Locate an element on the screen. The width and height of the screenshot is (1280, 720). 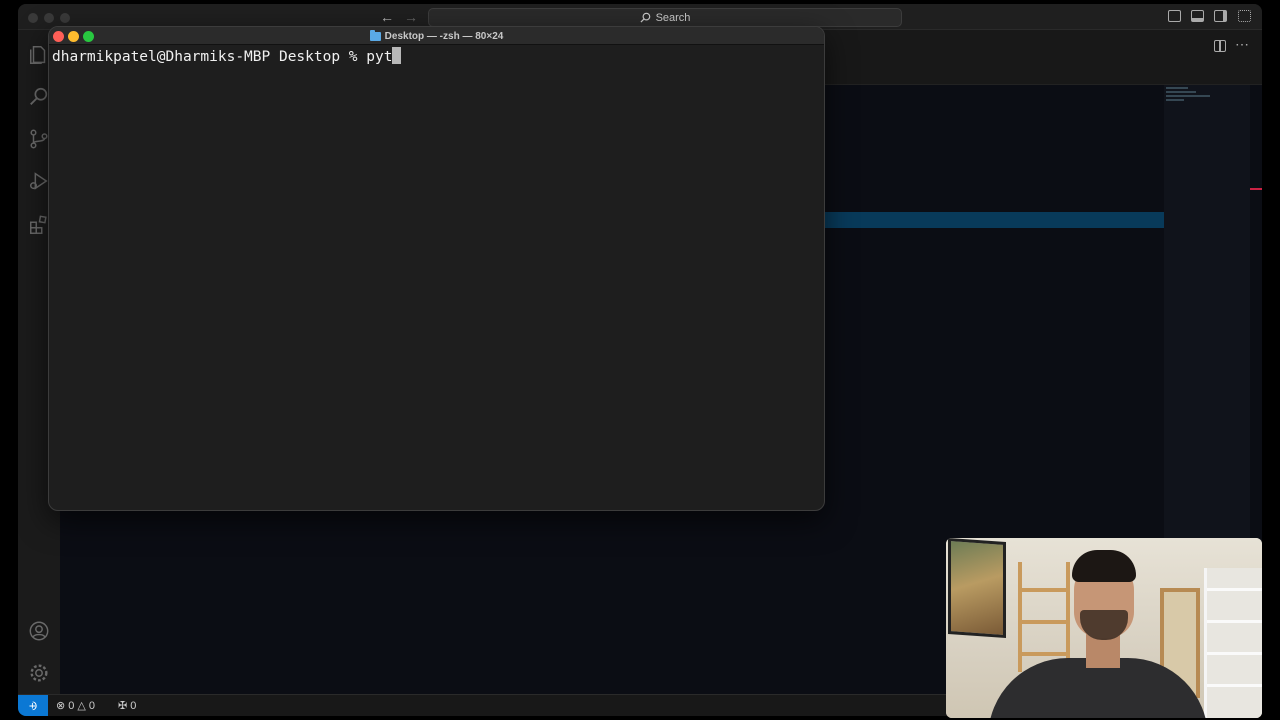
account-icon is located at coordinates (39, 631).